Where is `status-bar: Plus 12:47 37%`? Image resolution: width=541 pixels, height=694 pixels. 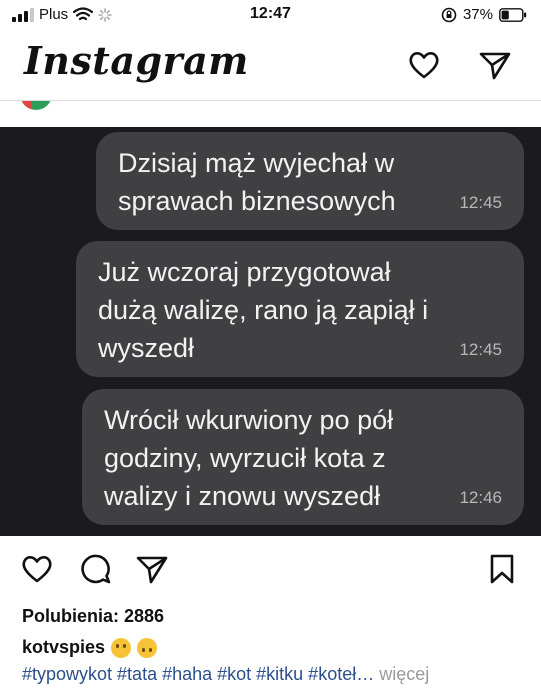
status-bar: Plus 12:47 37% is located at coordinates (270, 16).